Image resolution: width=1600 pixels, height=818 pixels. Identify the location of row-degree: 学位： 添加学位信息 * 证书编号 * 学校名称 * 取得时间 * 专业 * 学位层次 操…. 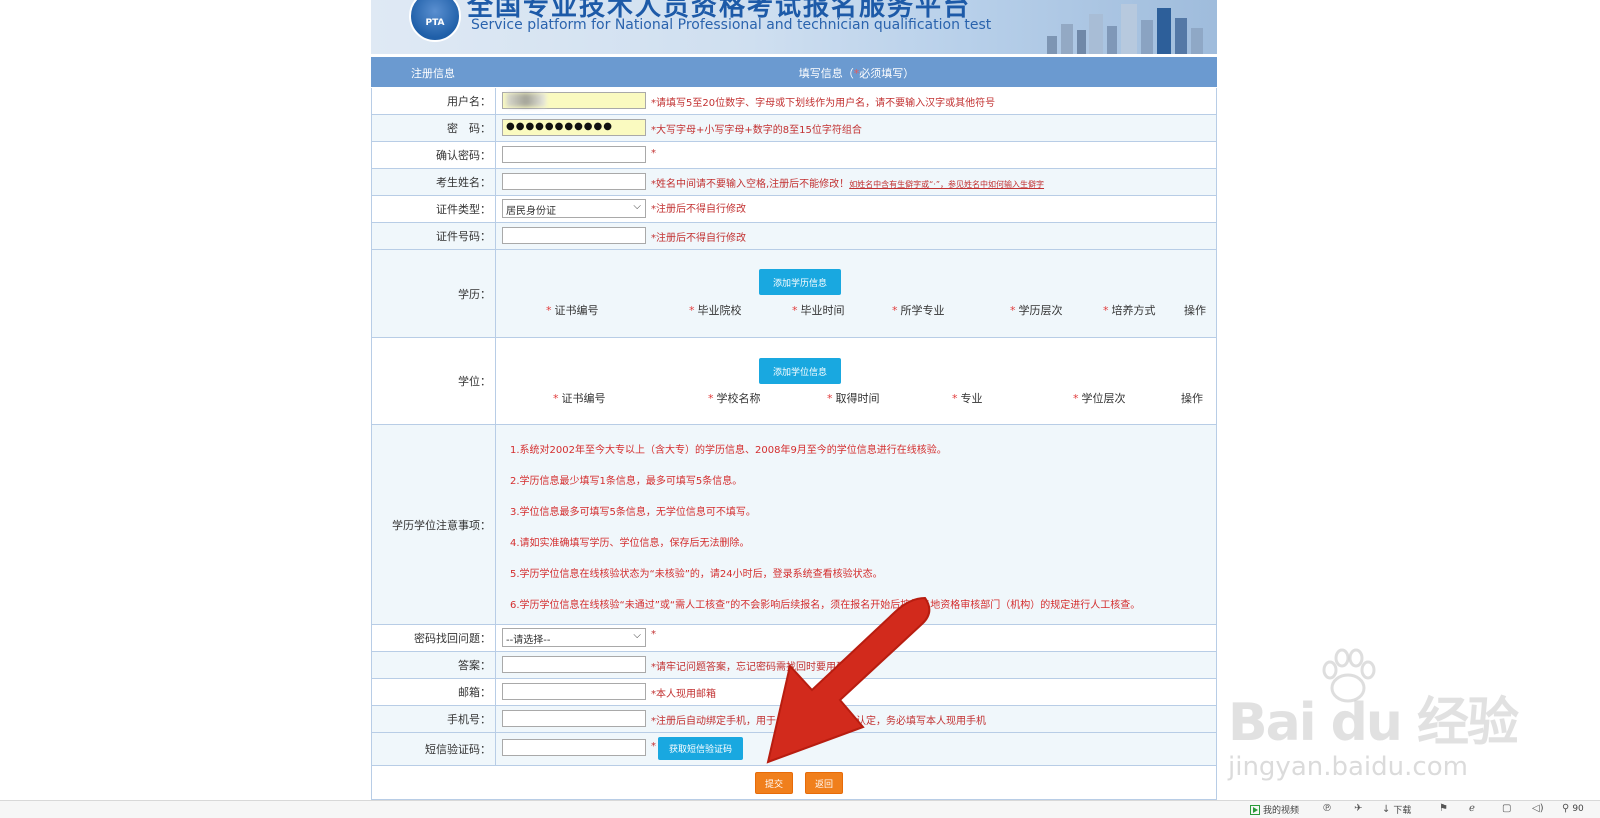
(794, 381).